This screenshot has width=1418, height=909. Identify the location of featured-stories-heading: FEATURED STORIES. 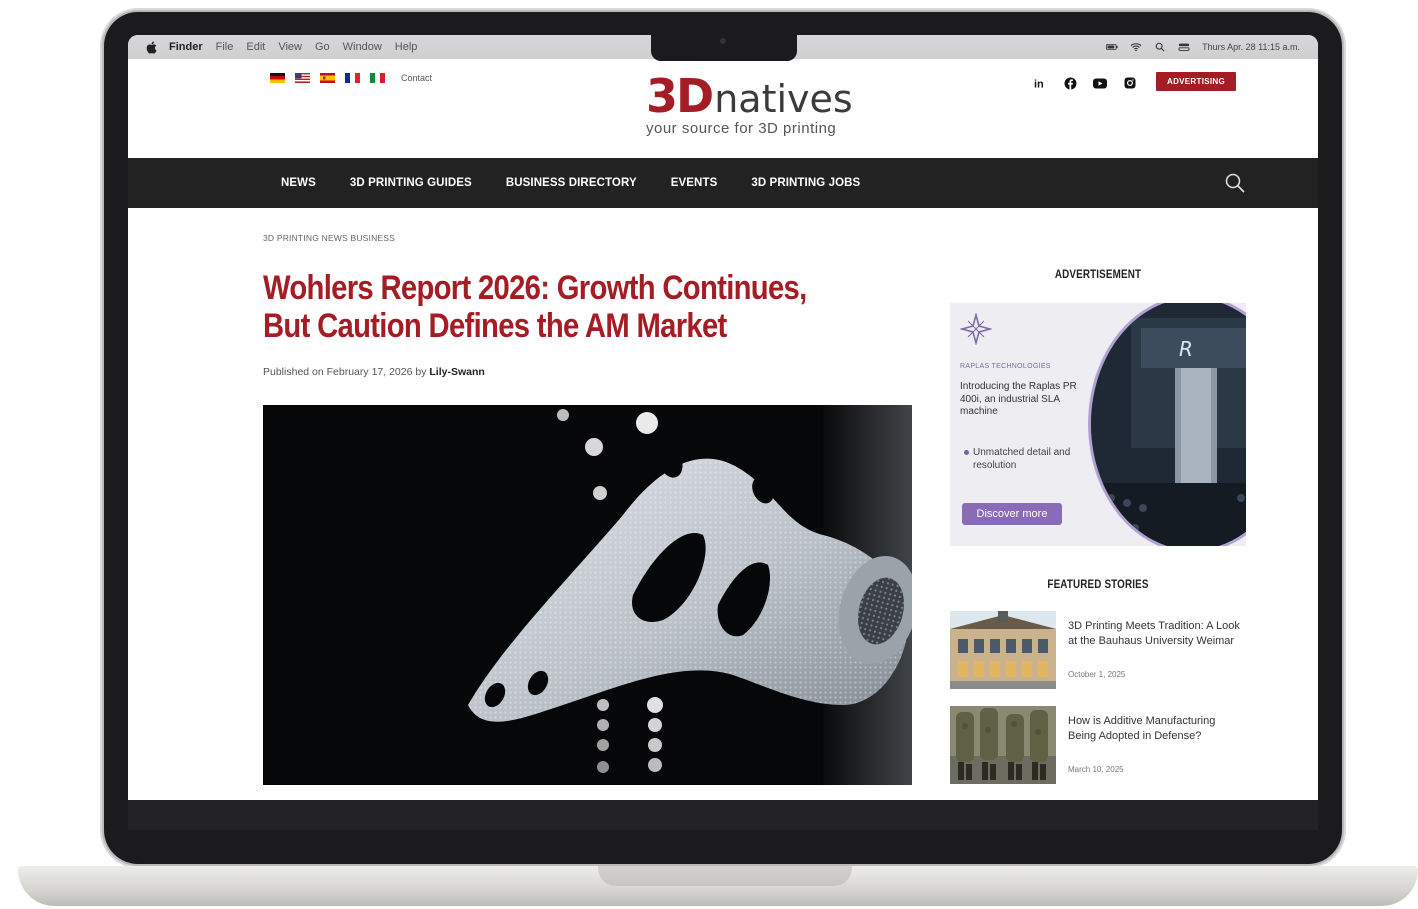
(1098, 584).